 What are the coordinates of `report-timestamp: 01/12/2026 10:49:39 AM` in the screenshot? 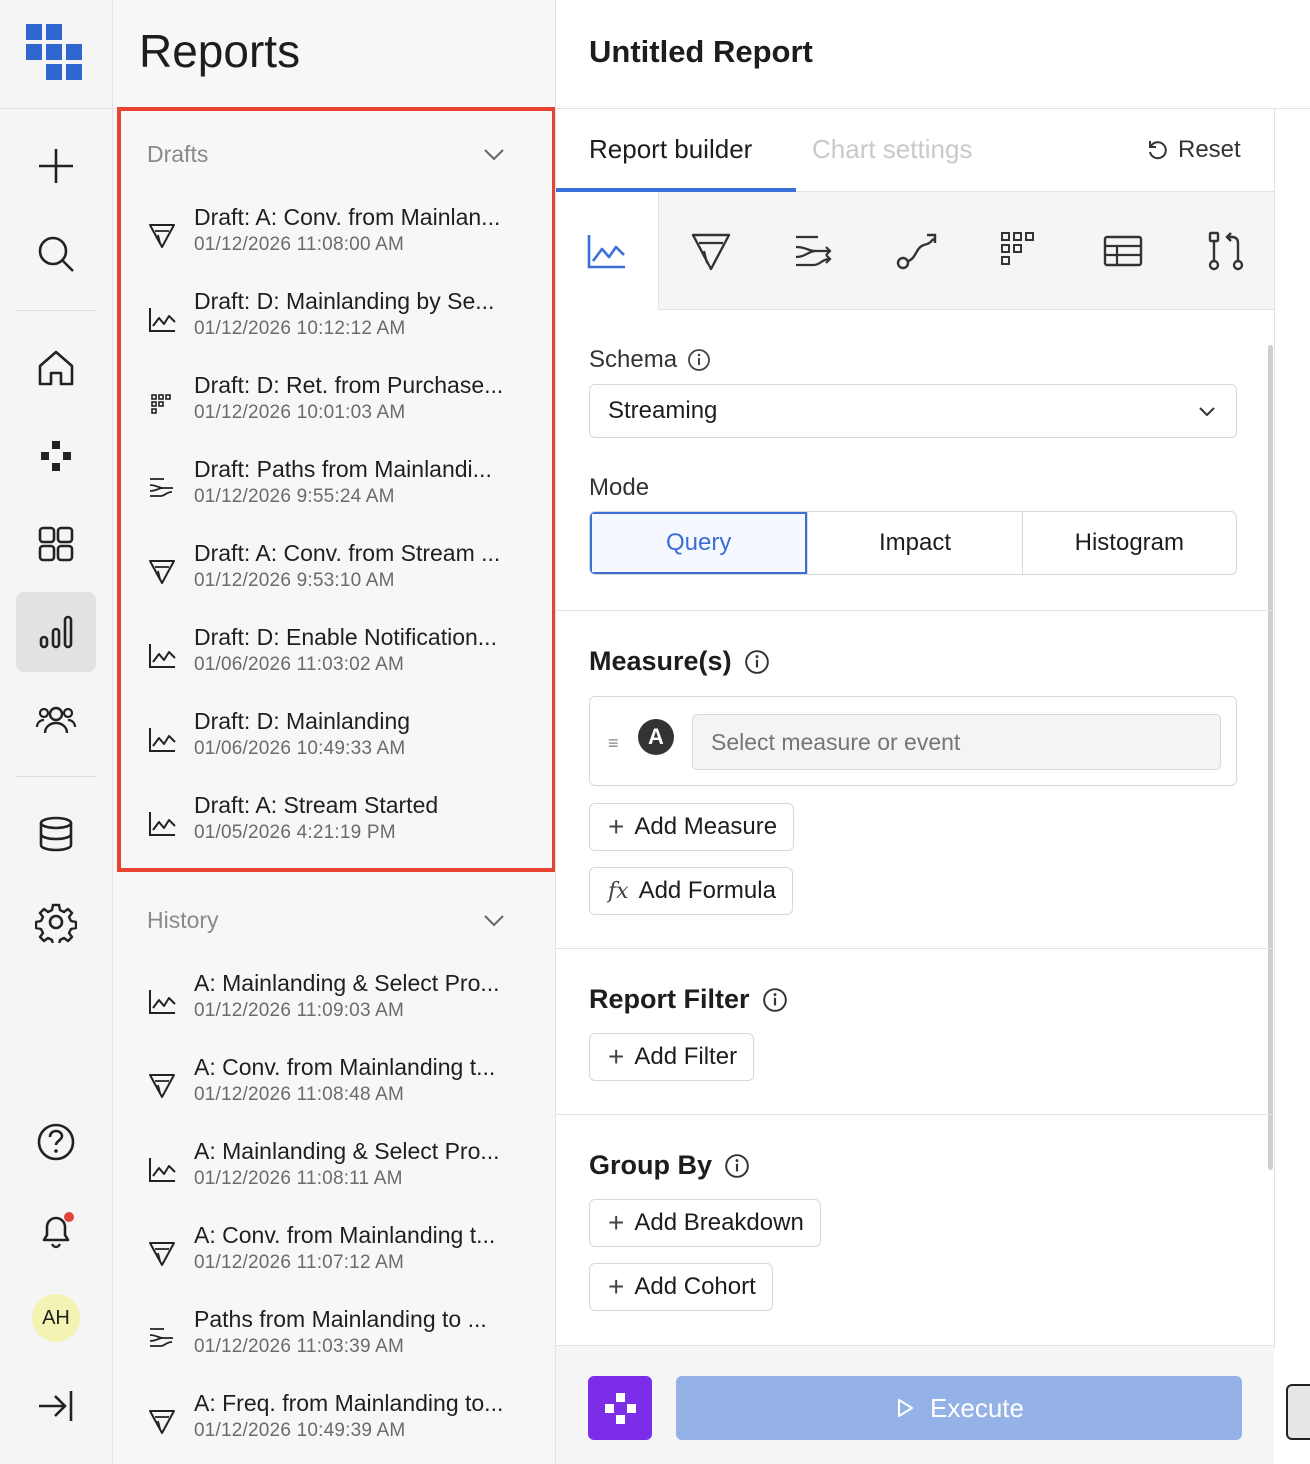 It's located at (300, 1430).